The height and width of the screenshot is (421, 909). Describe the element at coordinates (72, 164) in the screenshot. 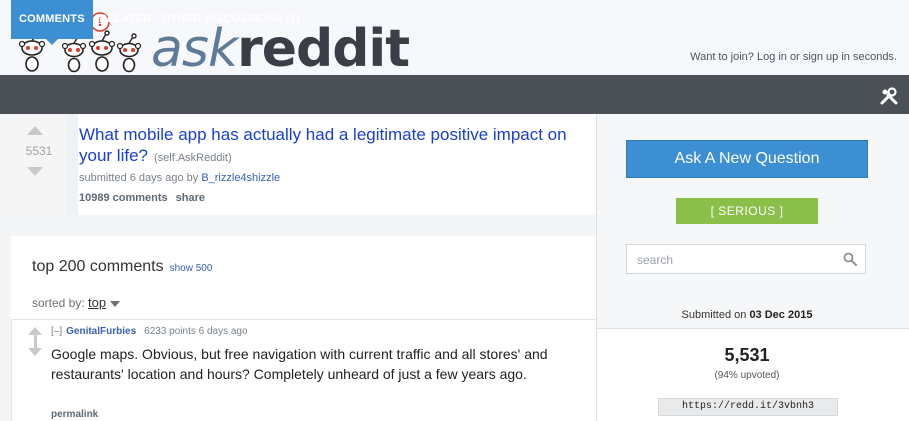

I see `post-accent-bar` at that location.